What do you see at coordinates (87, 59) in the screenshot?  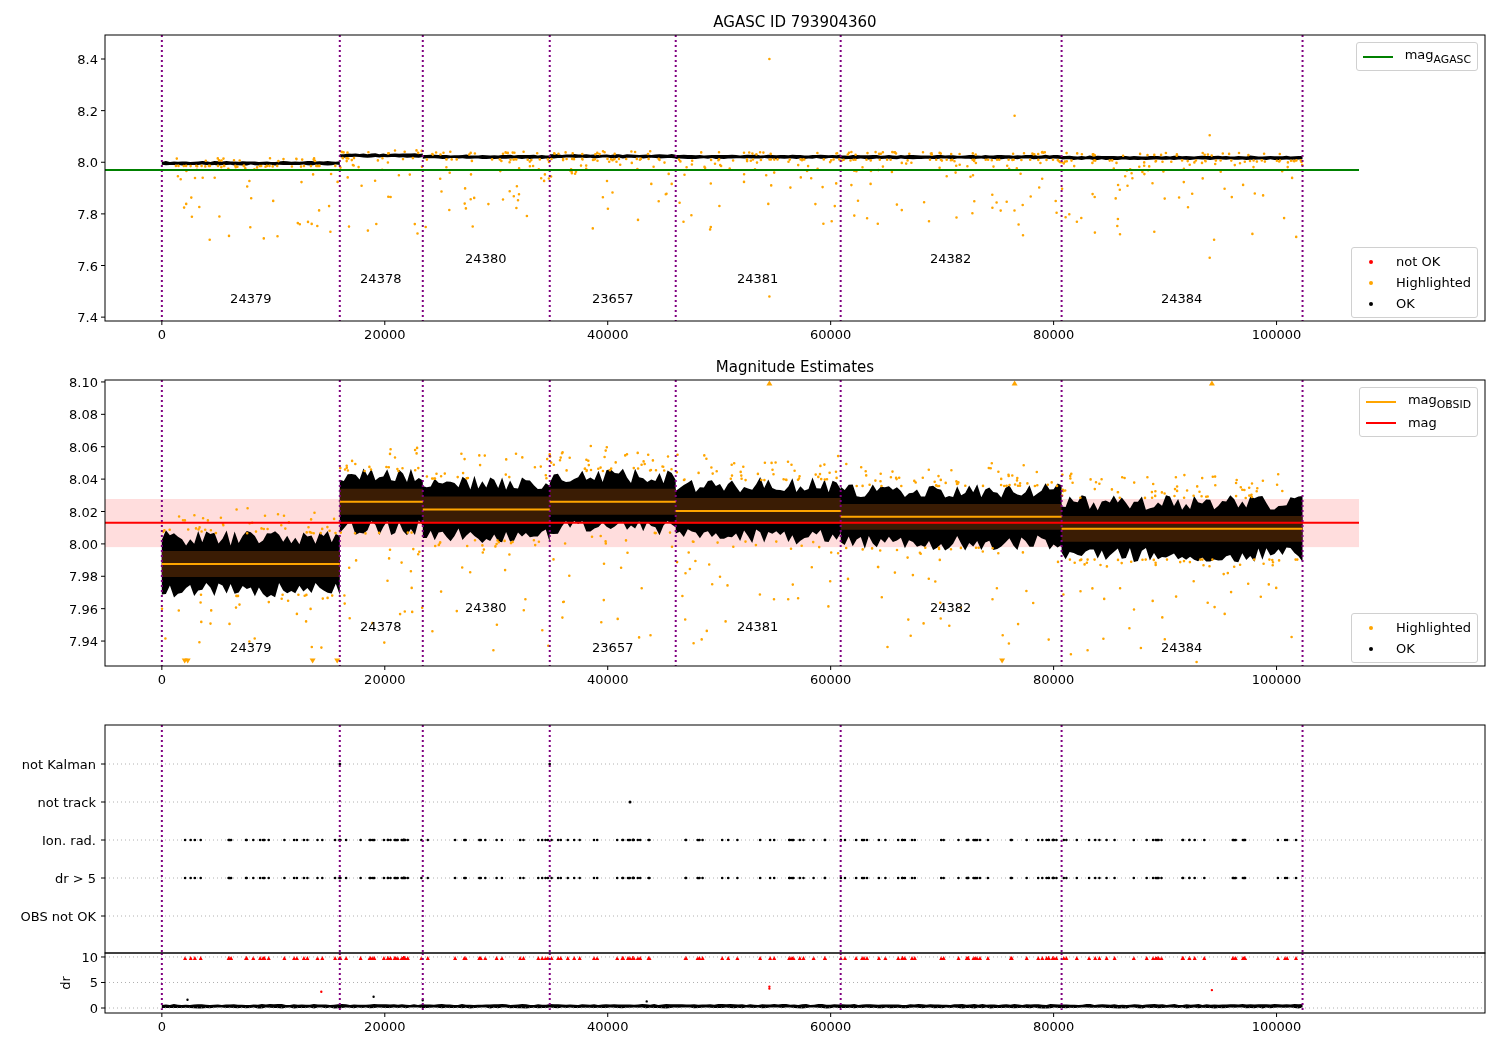 I see `tick-label: 8.4` at bounding box center [87, 59].